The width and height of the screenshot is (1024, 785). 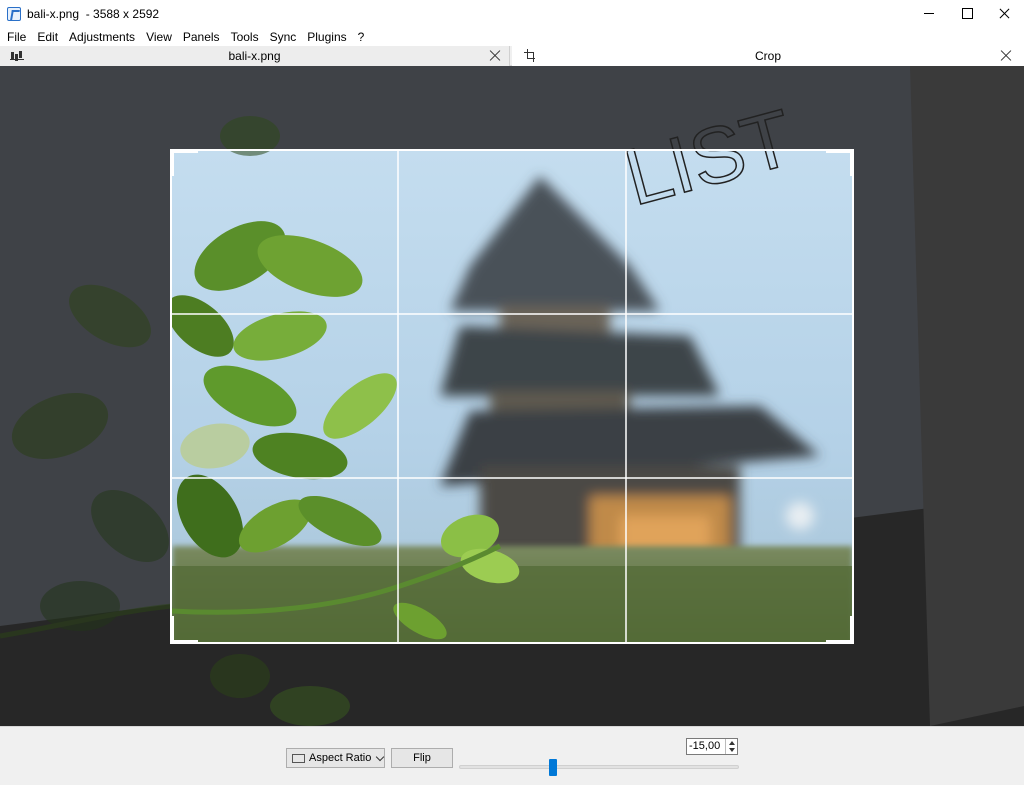 What do you see at coordinates (14, 13) in the screenshot?
I see `app-icon` at bounding box center [14, 13].